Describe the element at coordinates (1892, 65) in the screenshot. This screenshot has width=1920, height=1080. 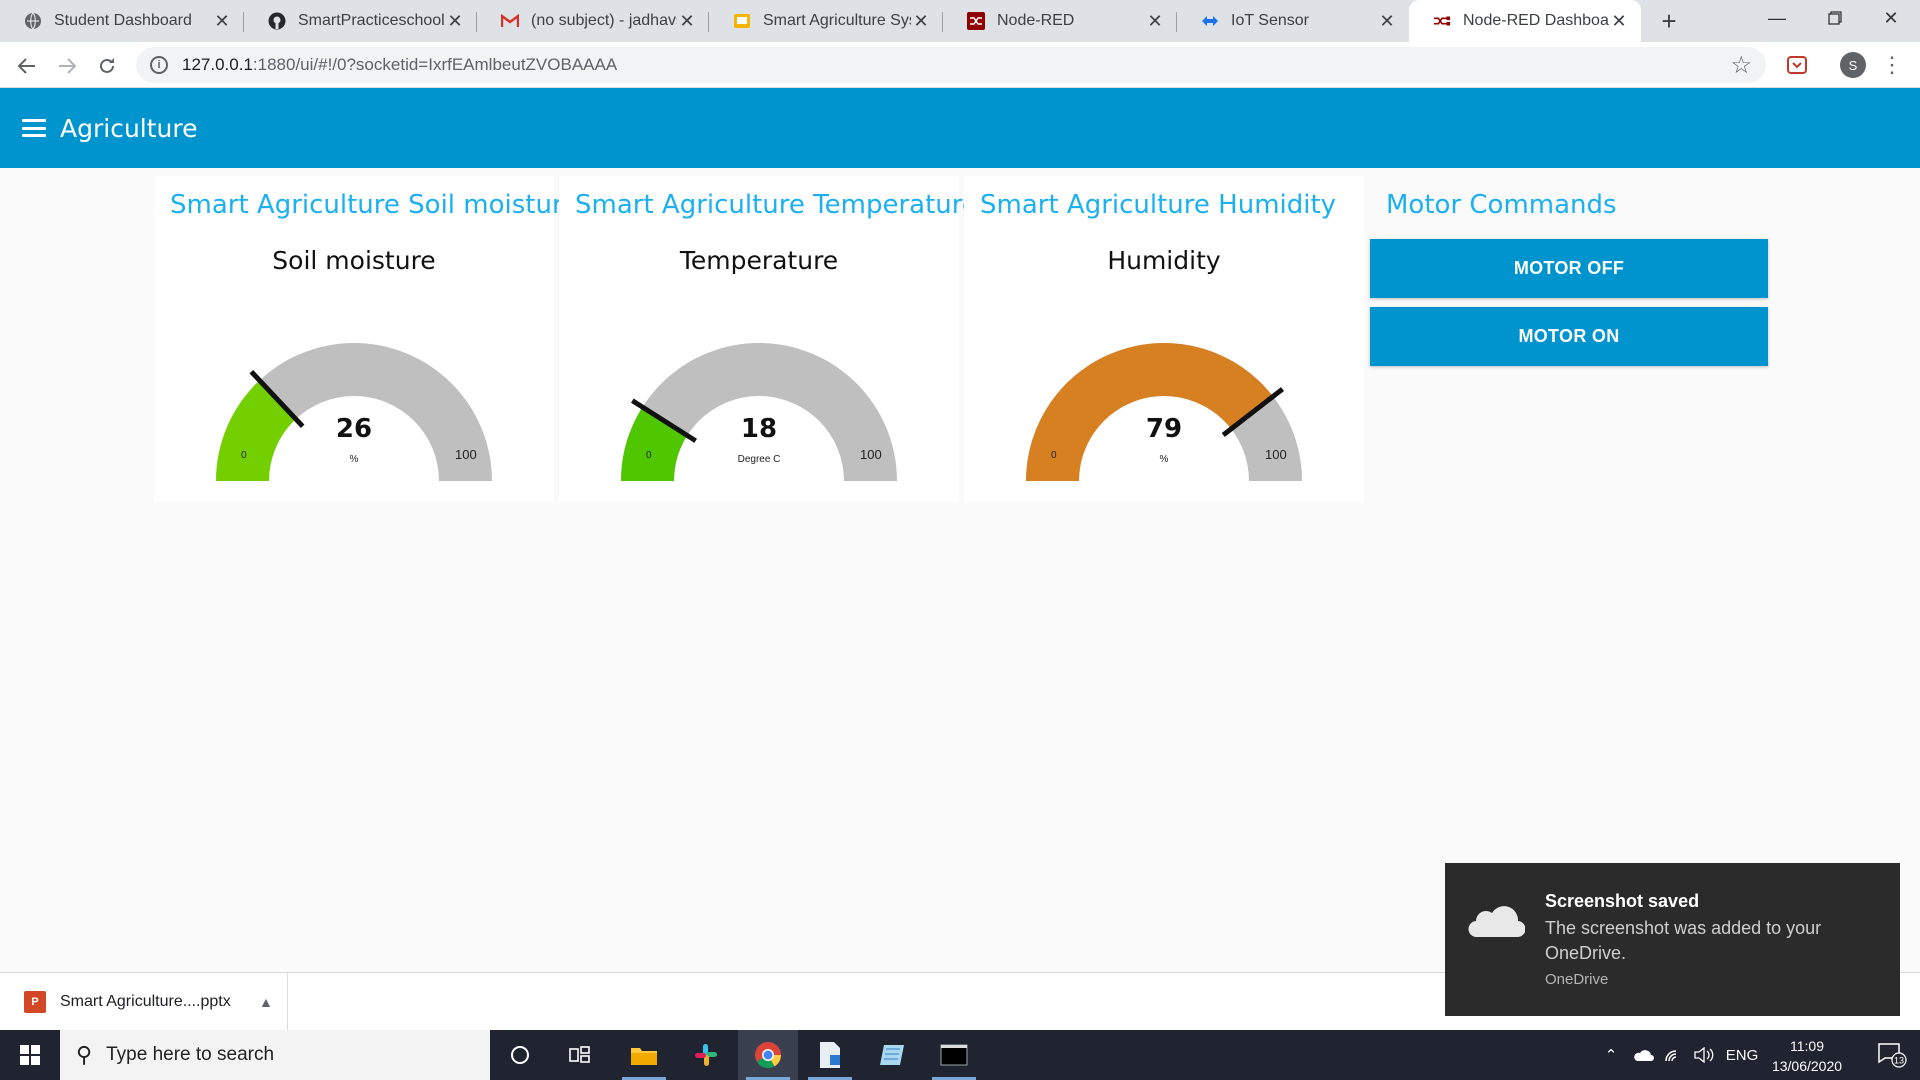
I see `more-menu-icon: ⋮` at that location.